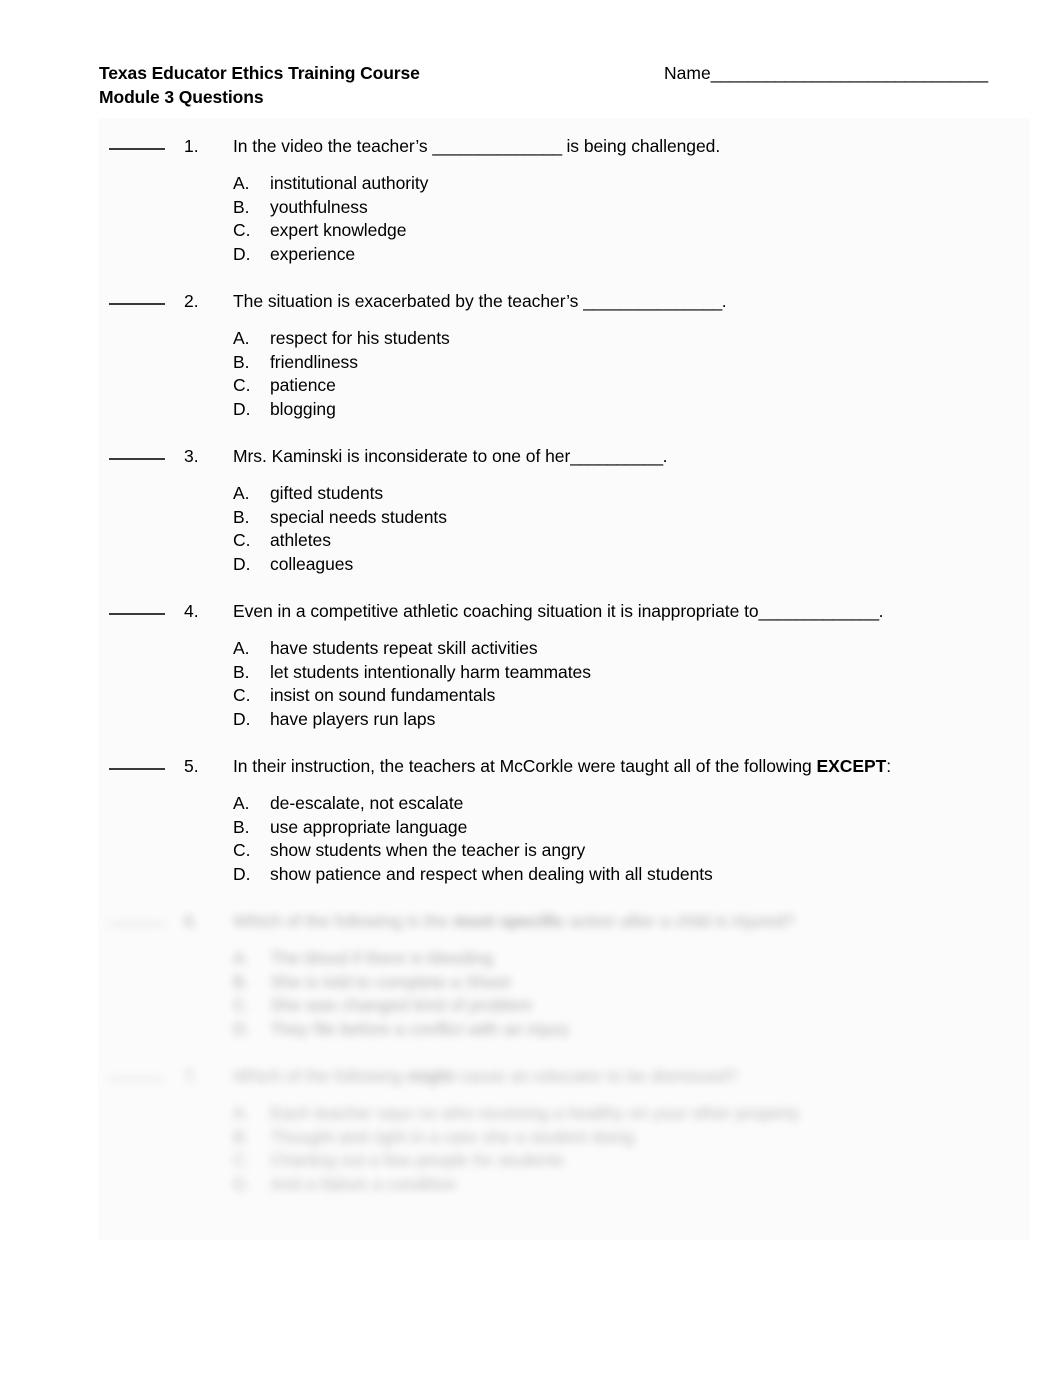 This screenshot has height=1377, width=1062. What do you see at coordinates (647, 804) in the screenshot?
I see `option-item: A. de-escalate, not escalate` at bounding box center [647, 804].